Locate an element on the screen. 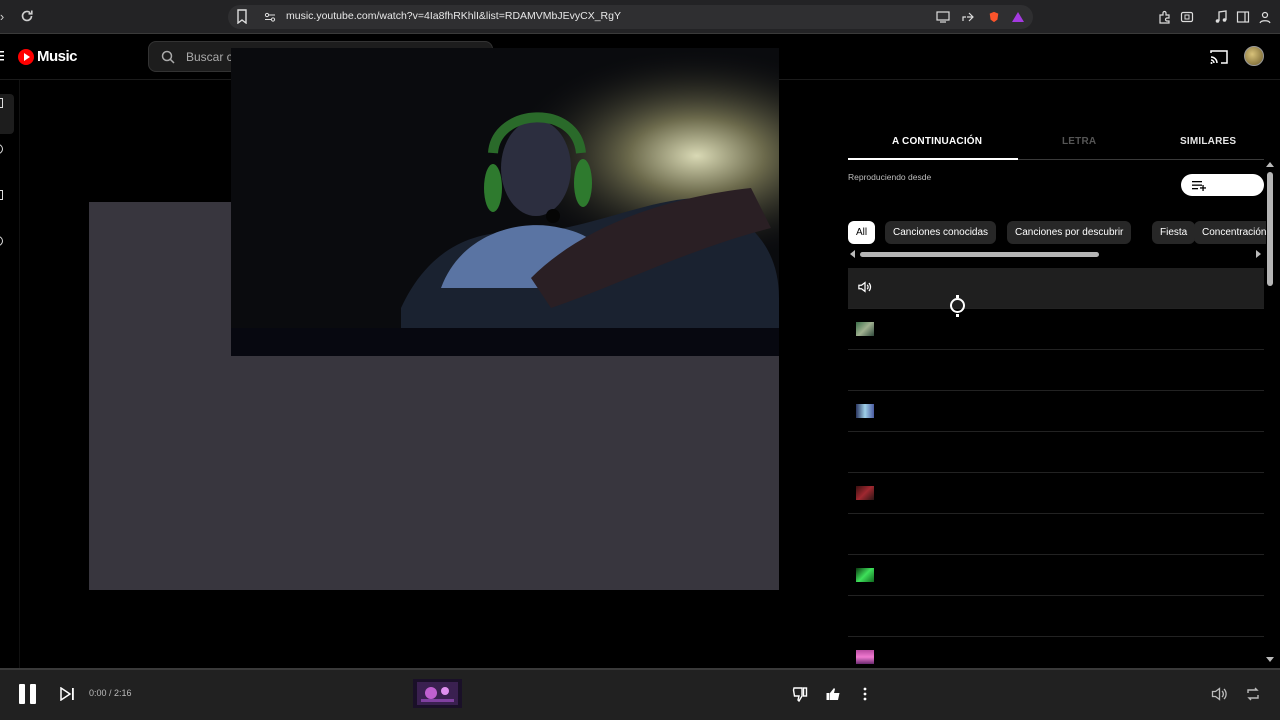  queue-scrollbar is located at coordinates (1271, 415).